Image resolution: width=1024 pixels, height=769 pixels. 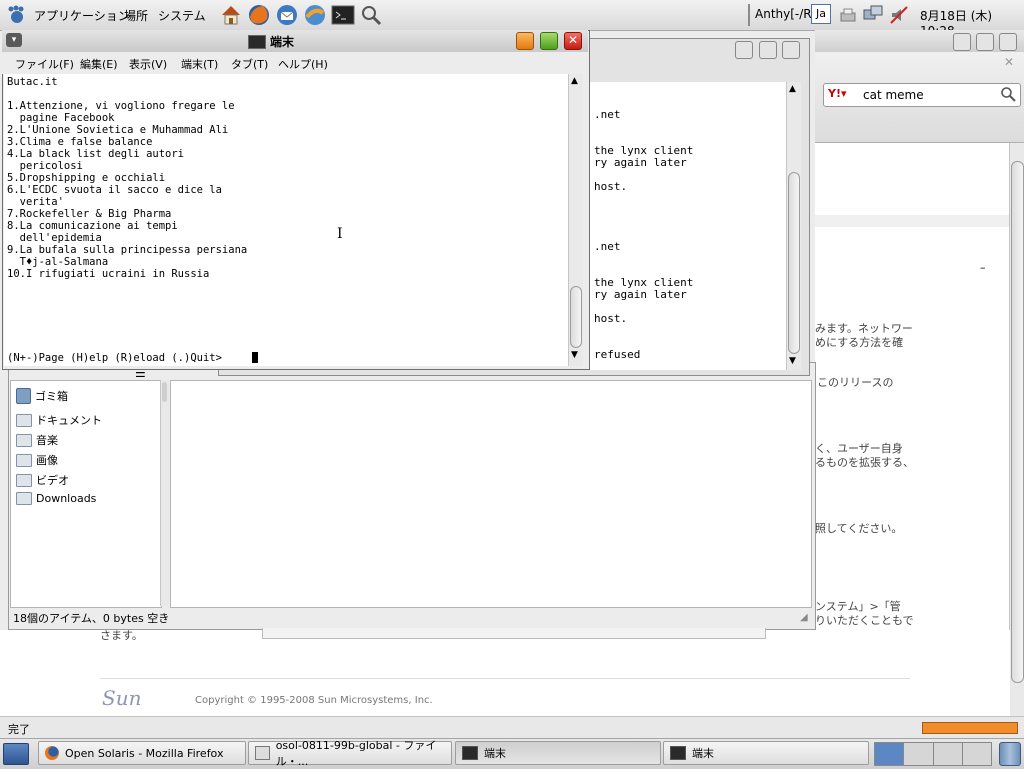 I want to click on search-field: Y!▾ cat meme, so click(x=922, y=95).